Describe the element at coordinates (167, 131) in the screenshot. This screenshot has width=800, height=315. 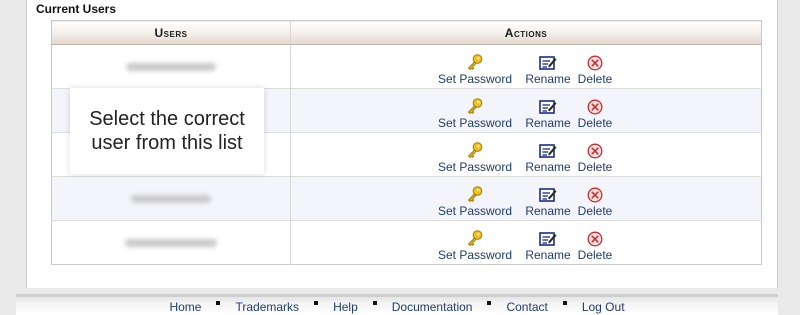
I see `callout-box: Select the correct user from this list` at that location.